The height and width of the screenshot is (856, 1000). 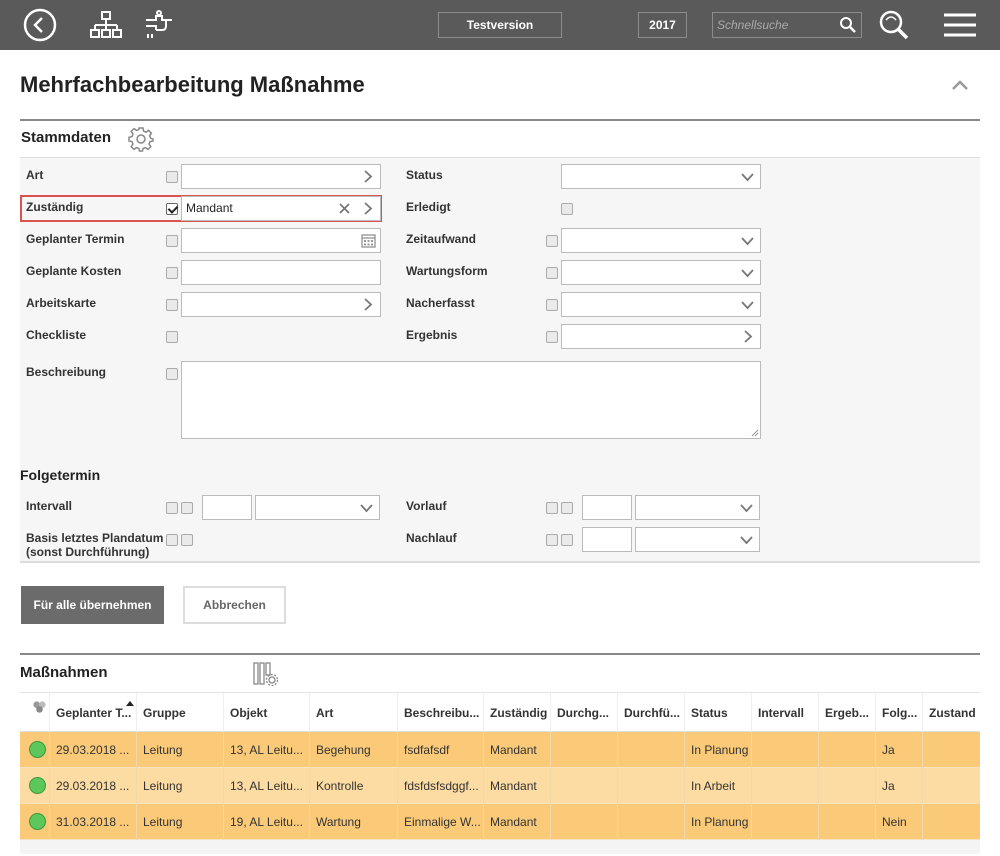 I want to click on resize-grip-icon, so click(x=755, y=433).